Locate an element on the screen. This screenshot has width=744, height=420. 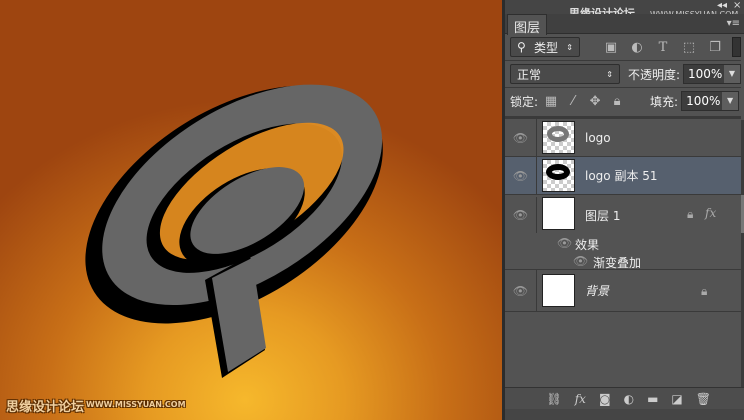
opacity-label: 不透明度: is located at coordinates (654, 74).